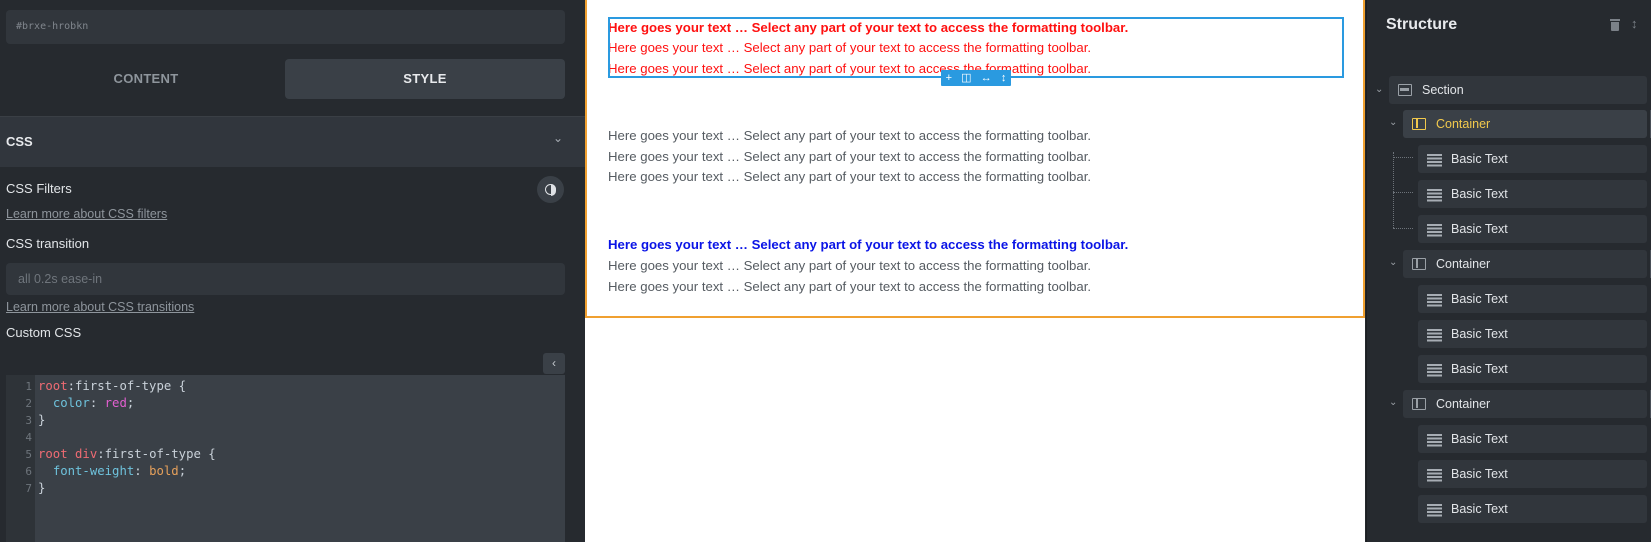 The image size is (1651, 542). What do you see at coordinates (292, 141) in the screenshot?
I see `css-section-header: CSS ⌄` at bounding box center [292, 141].